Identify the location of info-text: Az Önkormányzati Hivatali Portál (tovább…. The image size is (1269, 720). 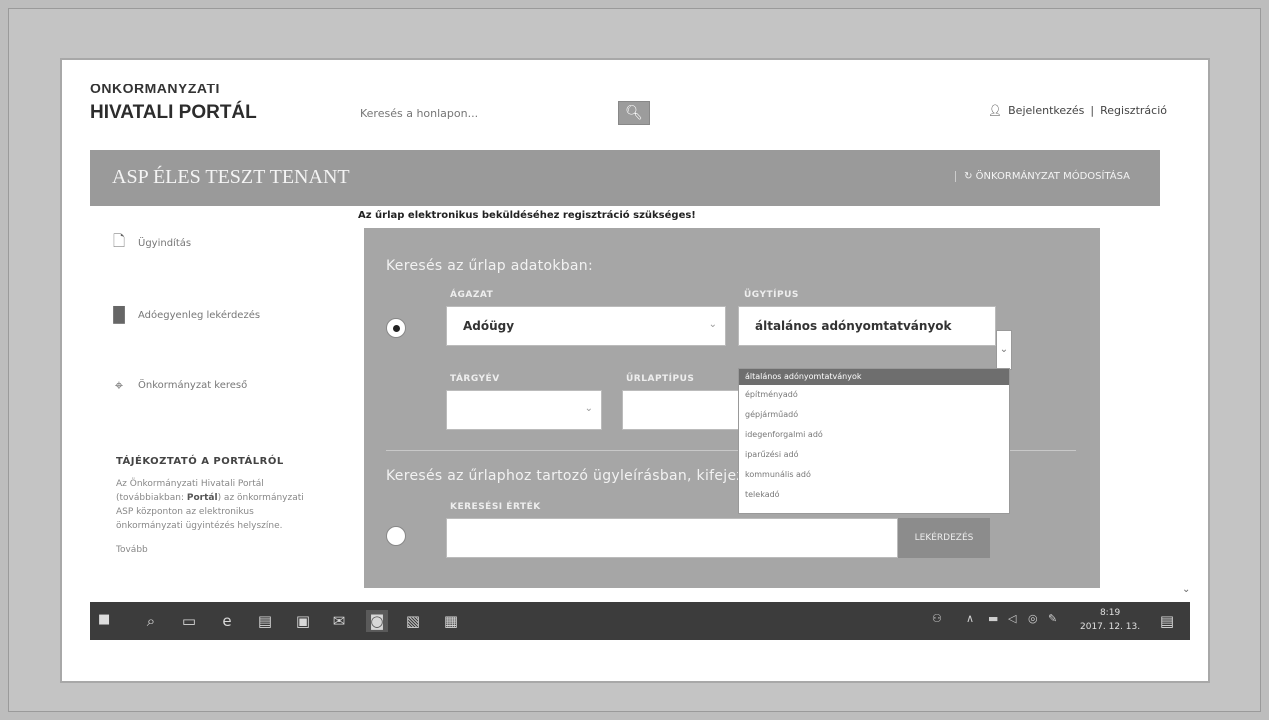
(211, 505).